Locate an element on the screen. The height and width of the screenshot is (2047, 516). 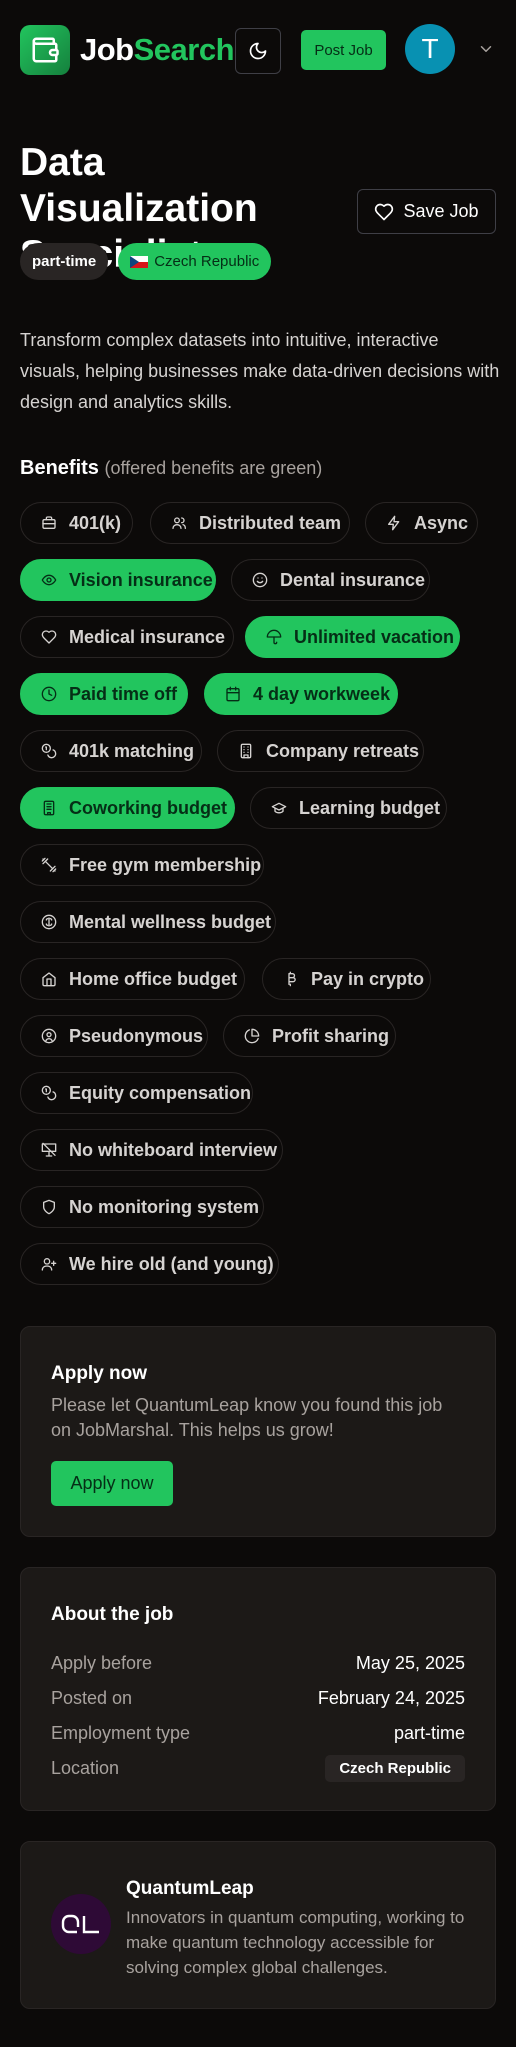
benefit-label: 4 day workweek is located at coordinates (322, 693).